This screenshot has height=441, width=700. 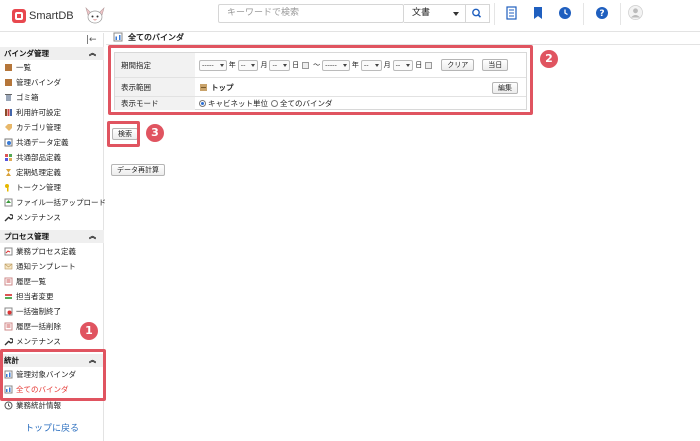 I want to click on history-list-icon, so click(x=8, y=281).